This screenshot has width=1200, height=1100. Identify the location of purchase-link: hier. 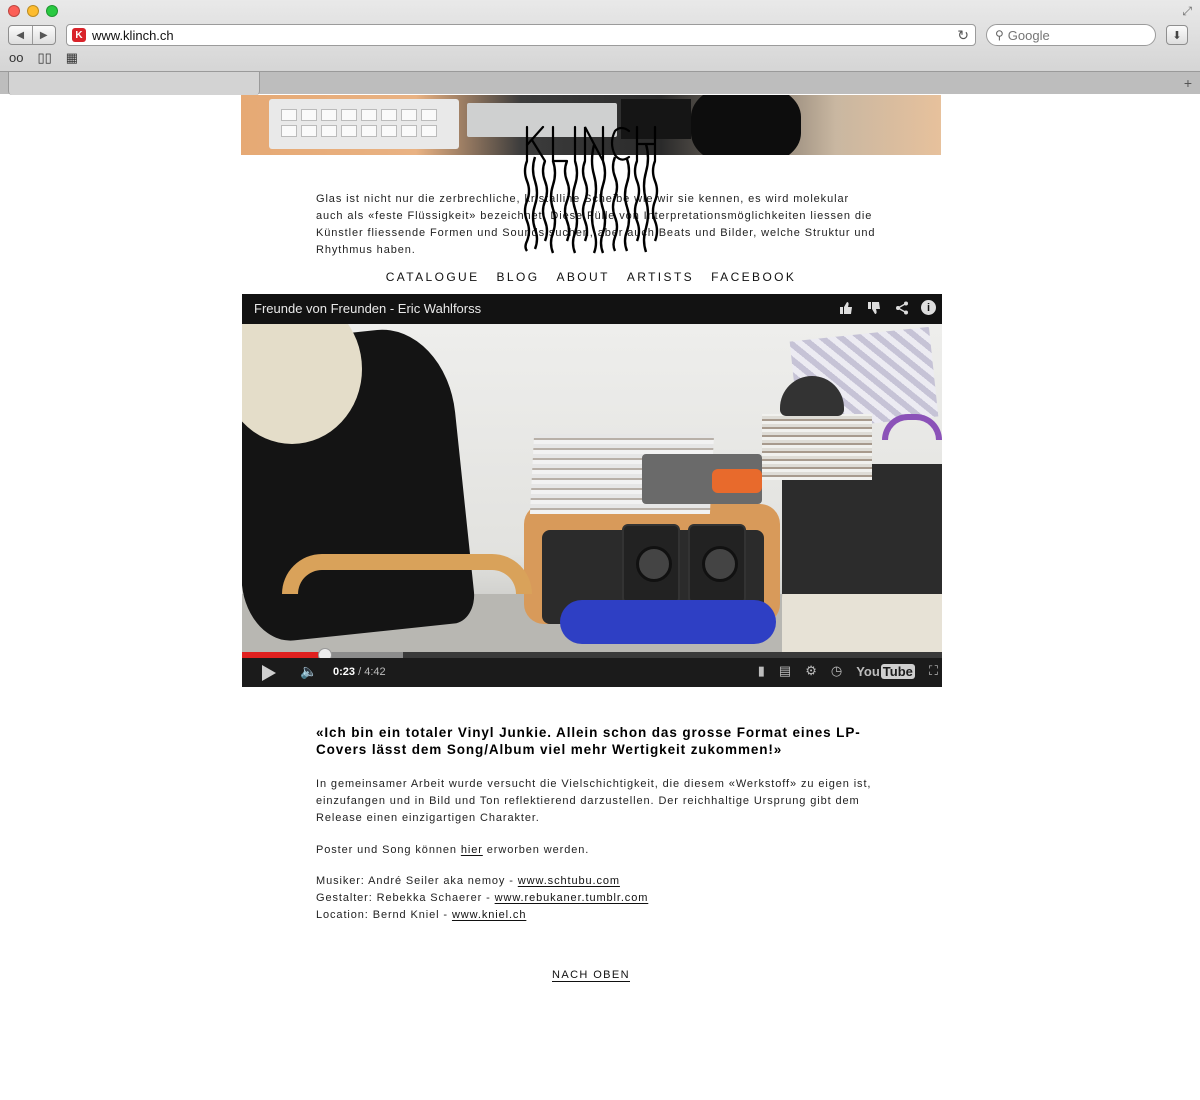
(472, 850).